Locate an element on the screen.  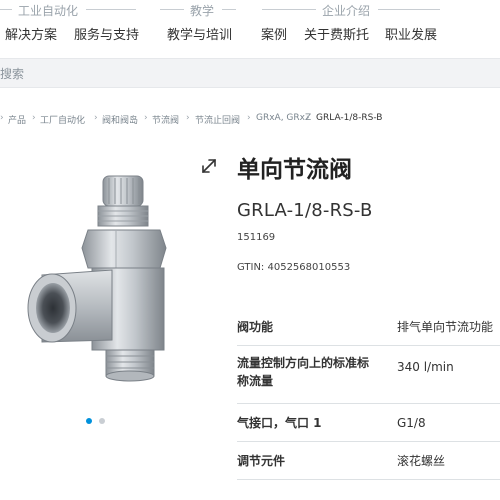
spec-label: 流量控制方向上的标准标称流量 is located at coordinates (303, 372).